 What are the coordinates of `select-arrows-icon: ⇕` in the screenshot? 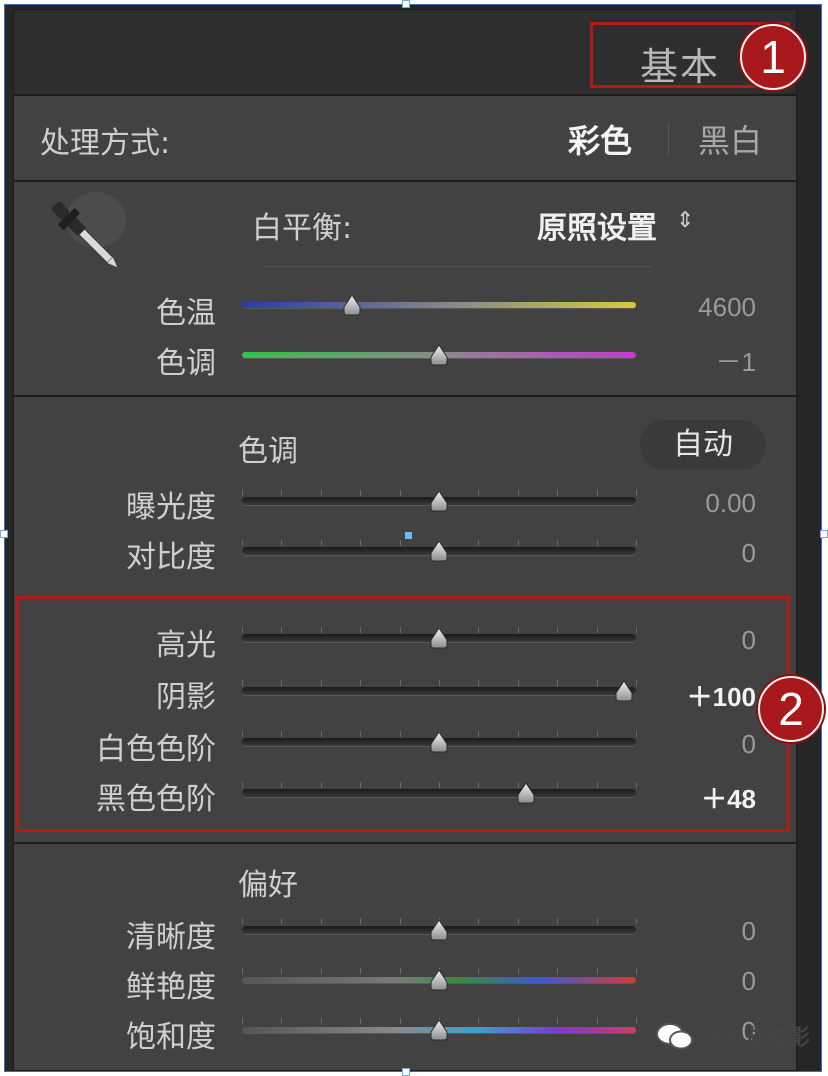 It's located at (685, 220).